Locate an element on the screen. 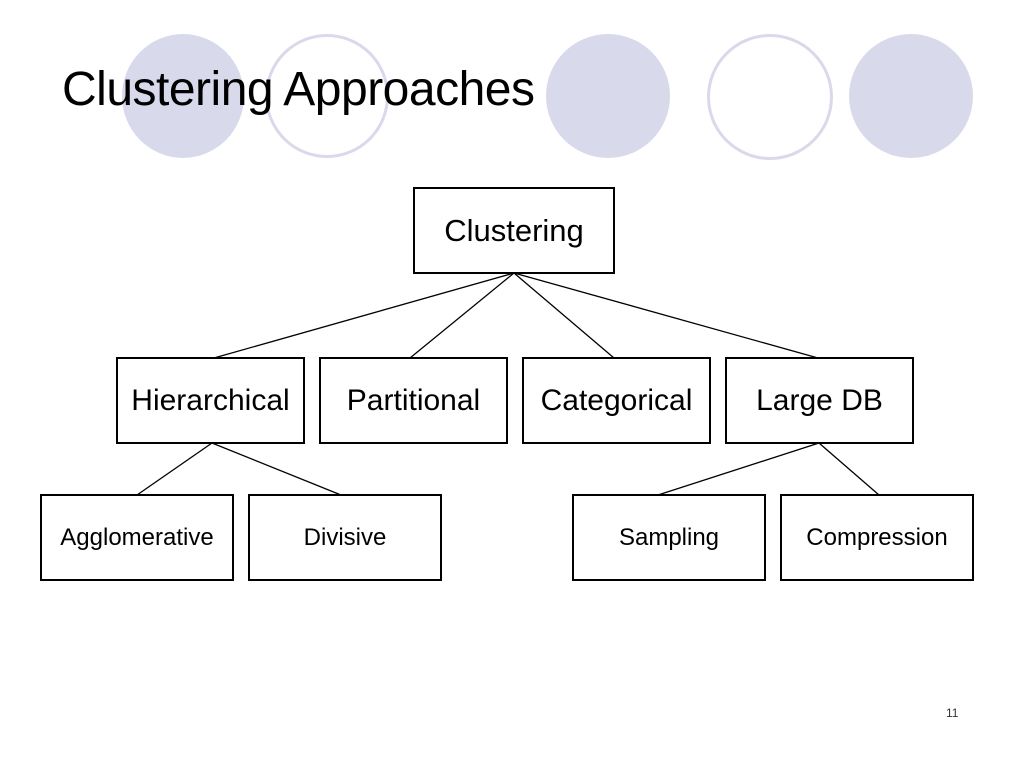 This screenshot has width=1024, height=768. node-sampling: Sampling is located at coordinates (669, 537).